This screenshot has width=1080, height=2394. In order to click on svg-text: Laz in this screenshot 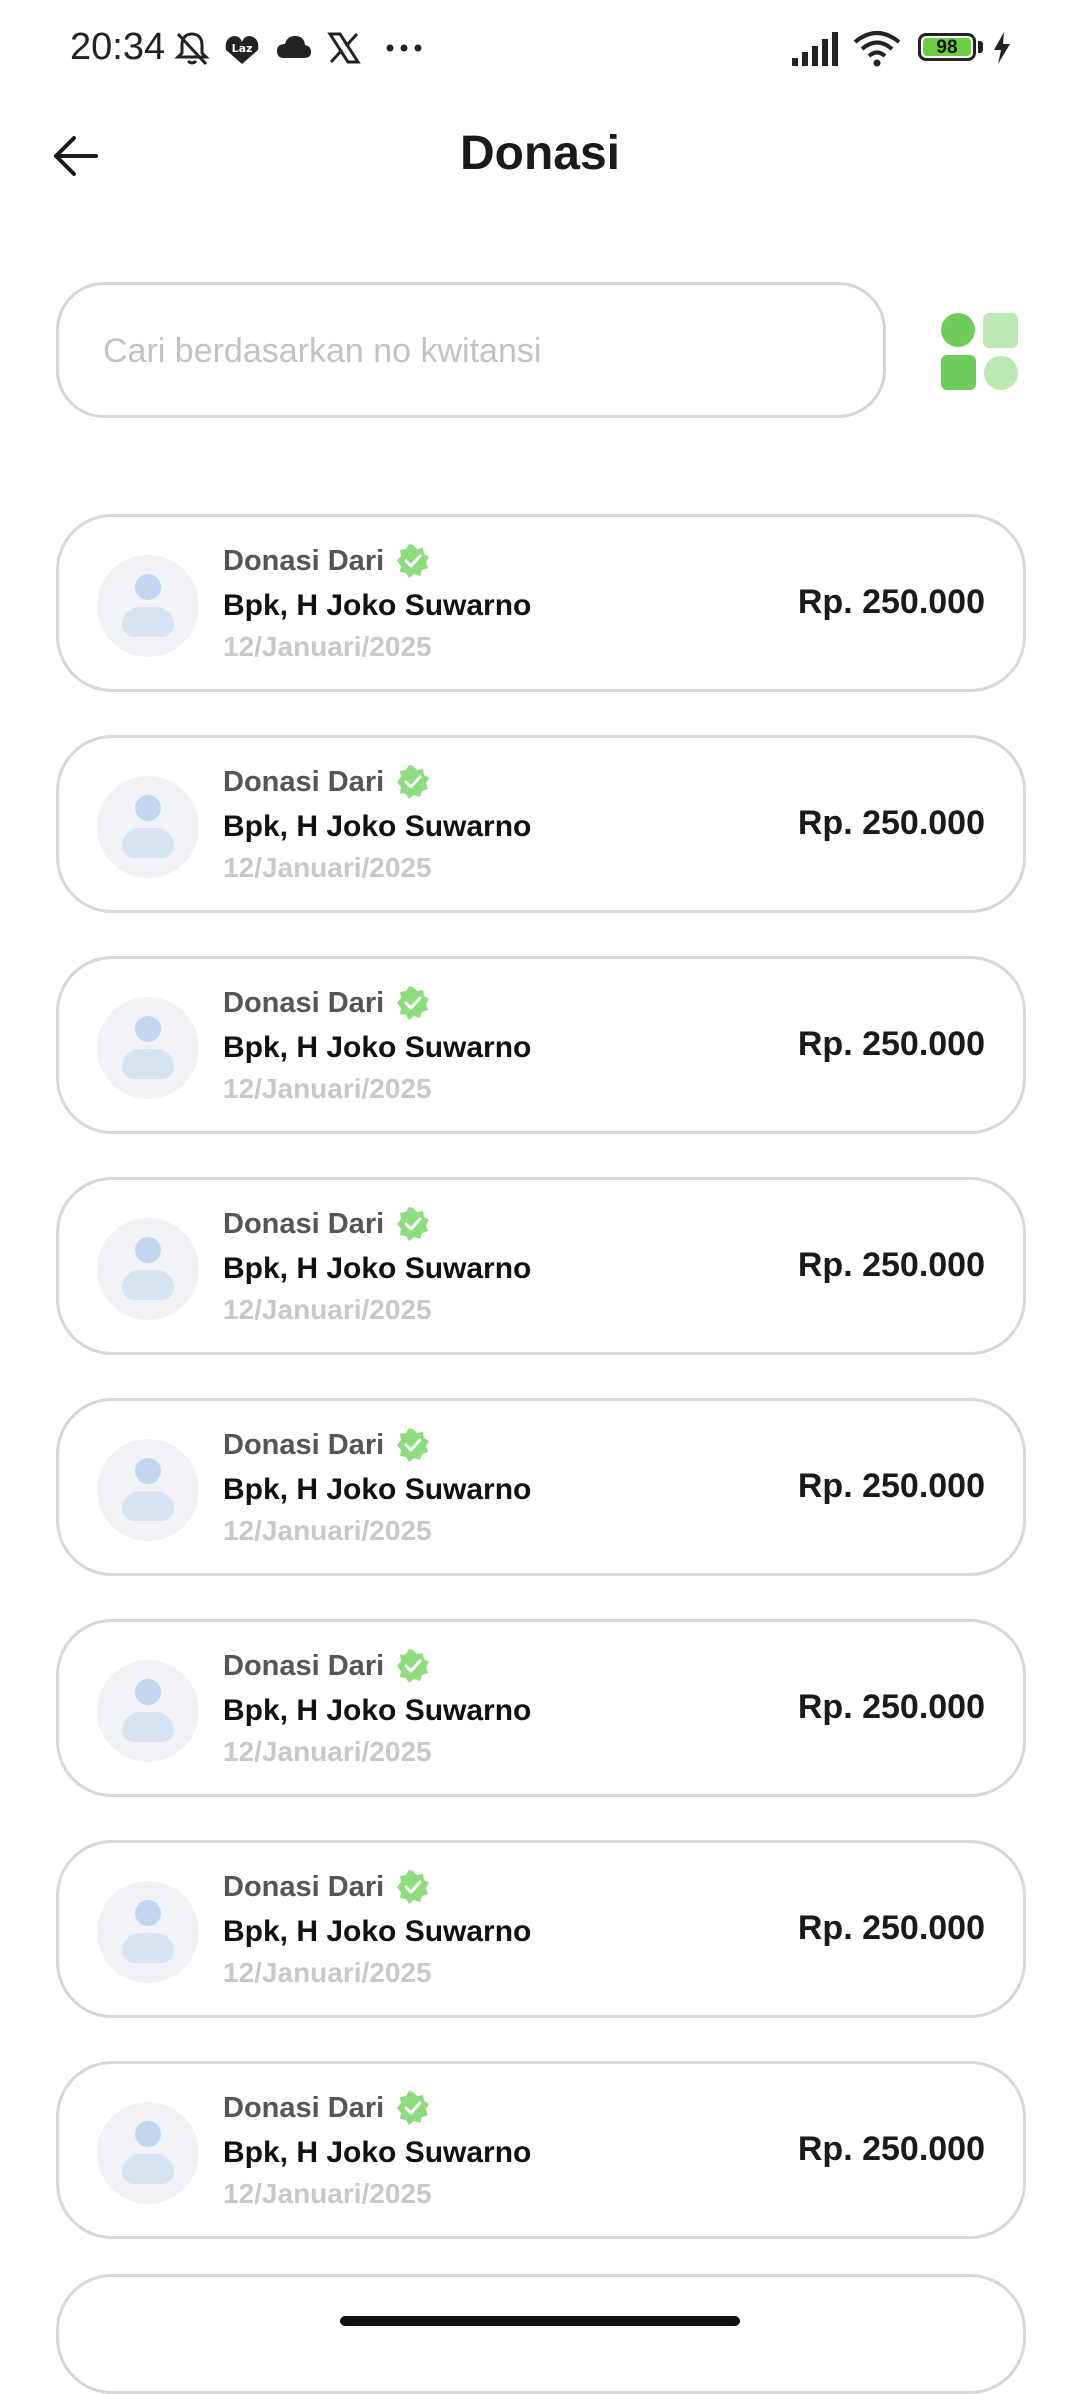, I will do `click(242, 48)`.